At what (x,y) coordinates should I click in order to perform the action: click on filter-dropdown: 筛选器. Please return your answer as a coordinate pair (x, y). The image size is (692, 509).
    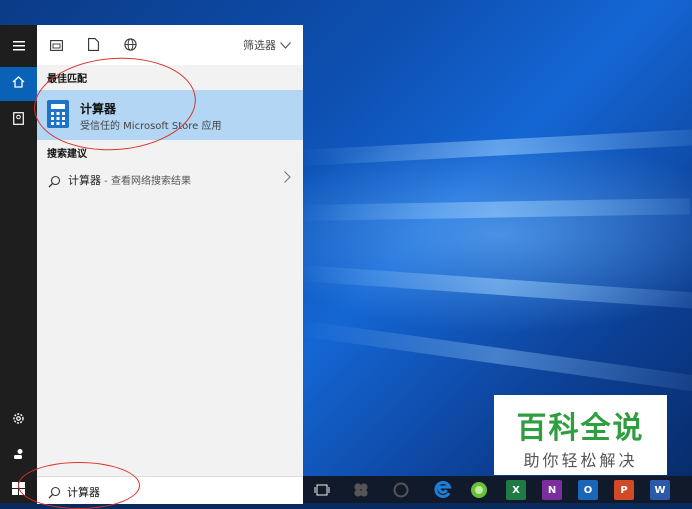
    Looking at the image, I should click on (267, 45).